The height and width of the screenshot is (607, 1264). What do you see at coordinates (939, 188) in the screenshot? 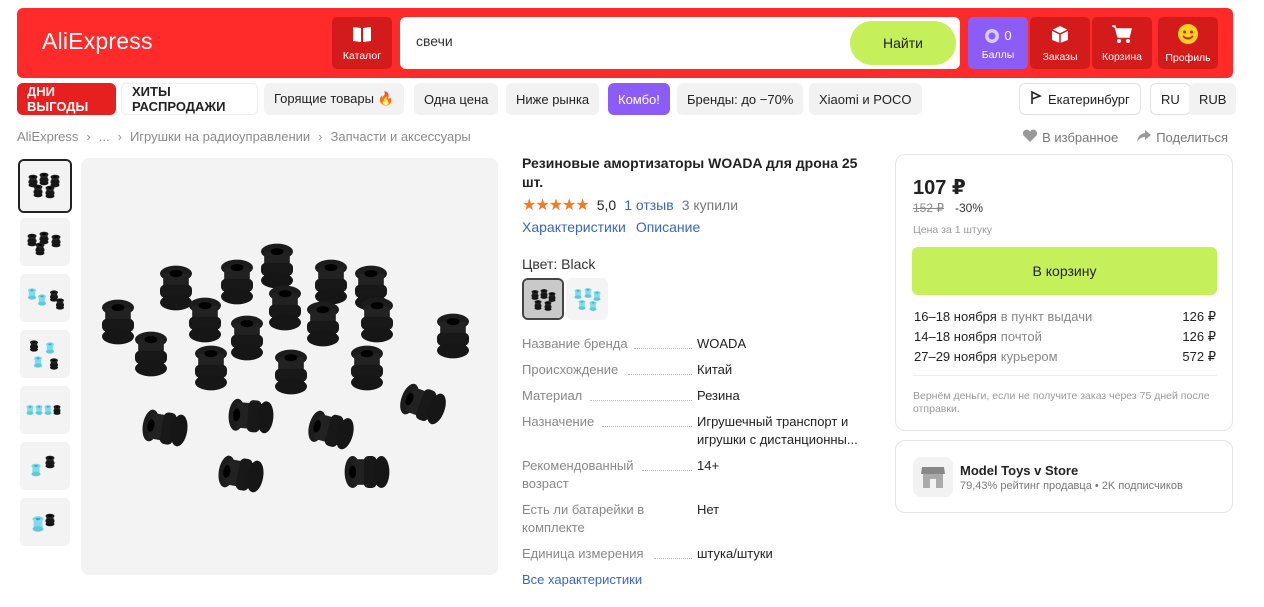
I see `current-price: 107 ₽` at bounding box center [939, 188].